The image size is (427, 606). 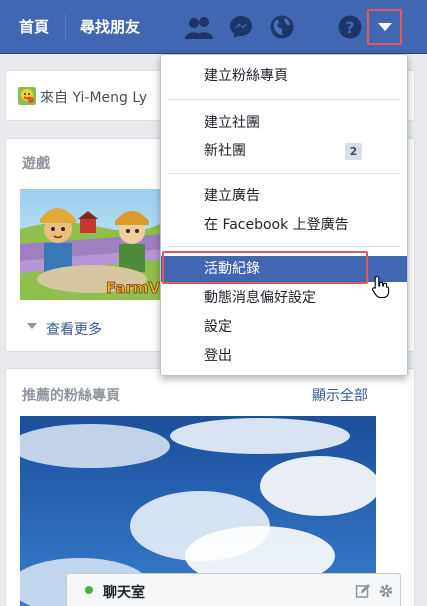 What do you see at coordinates (225, 151) in the screenshot?
I see `menu-item-label: 新社團` at bounding box center [225, 151].